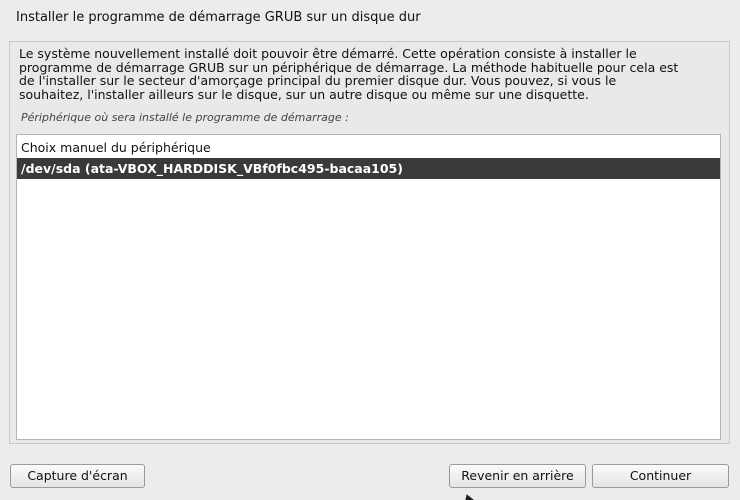  What do you see at coordinates (517, 476) in the screenshot?
I see `back-button: Revenir en arrière` at bounding box center [517, 476].